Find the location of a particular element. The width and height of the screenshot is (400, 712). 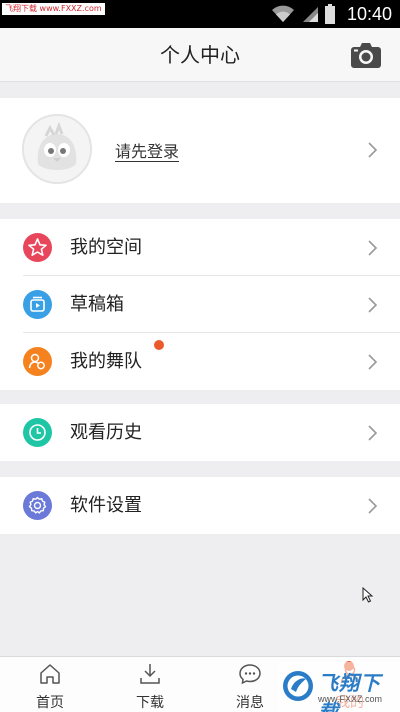

menu-item-watch-history: 观看历史 is located at coordinates (200, 432).